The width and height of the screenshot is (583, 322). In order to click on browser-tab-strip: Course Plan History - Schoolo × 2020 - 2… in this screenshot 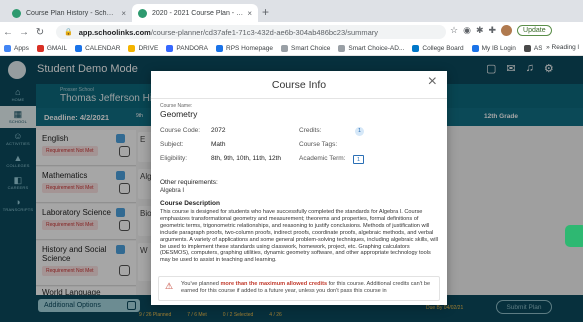, I will do `click(291, 11)`.